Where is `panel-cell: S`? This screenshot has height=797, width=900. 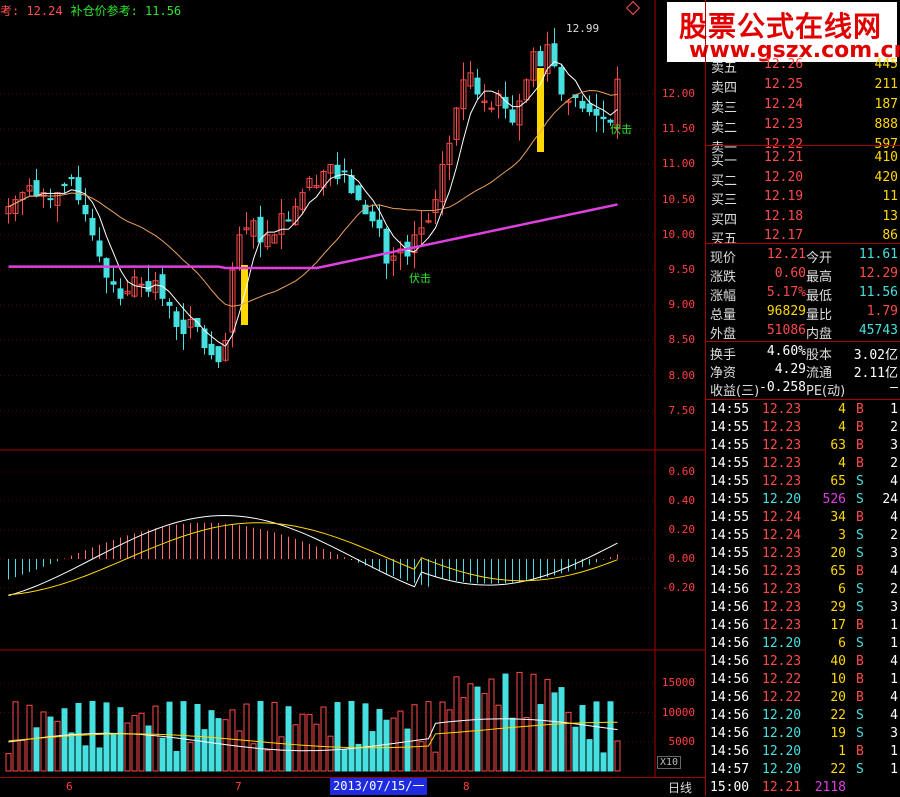 panel-cell: S is located at coordinates (860, 481).